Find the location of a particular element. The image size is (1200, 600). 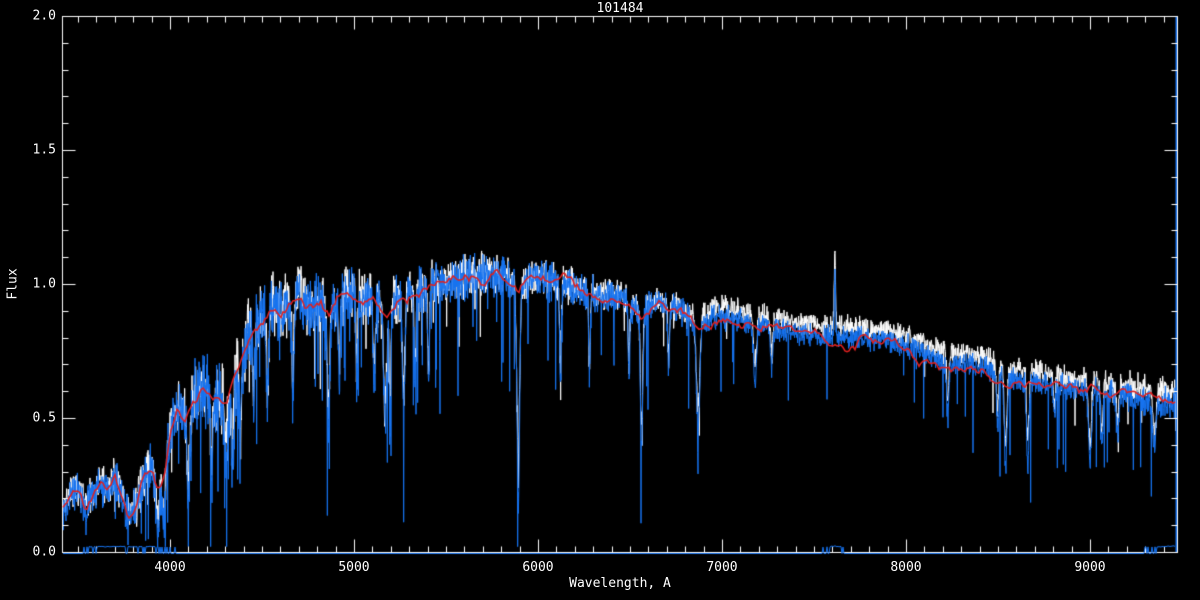

plot-title: 101484 is located at coordinates (620, 8).